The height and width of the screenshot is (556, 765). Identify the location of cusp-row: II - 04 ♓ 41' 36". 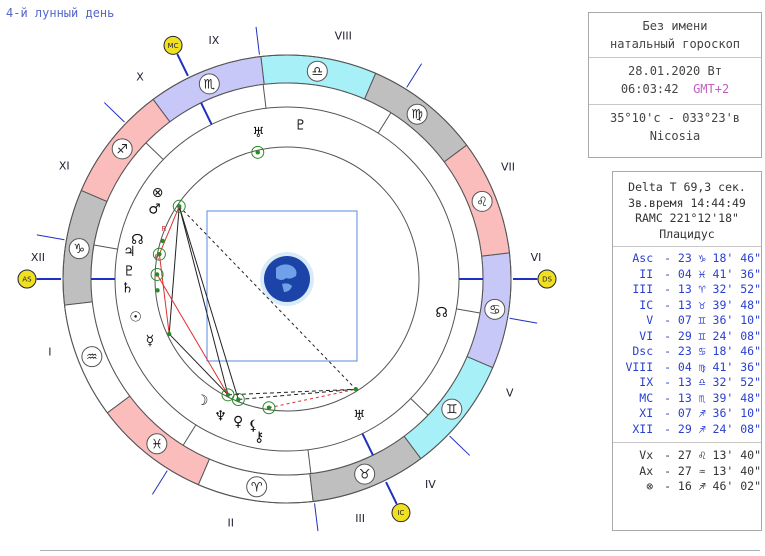
(687, 275).